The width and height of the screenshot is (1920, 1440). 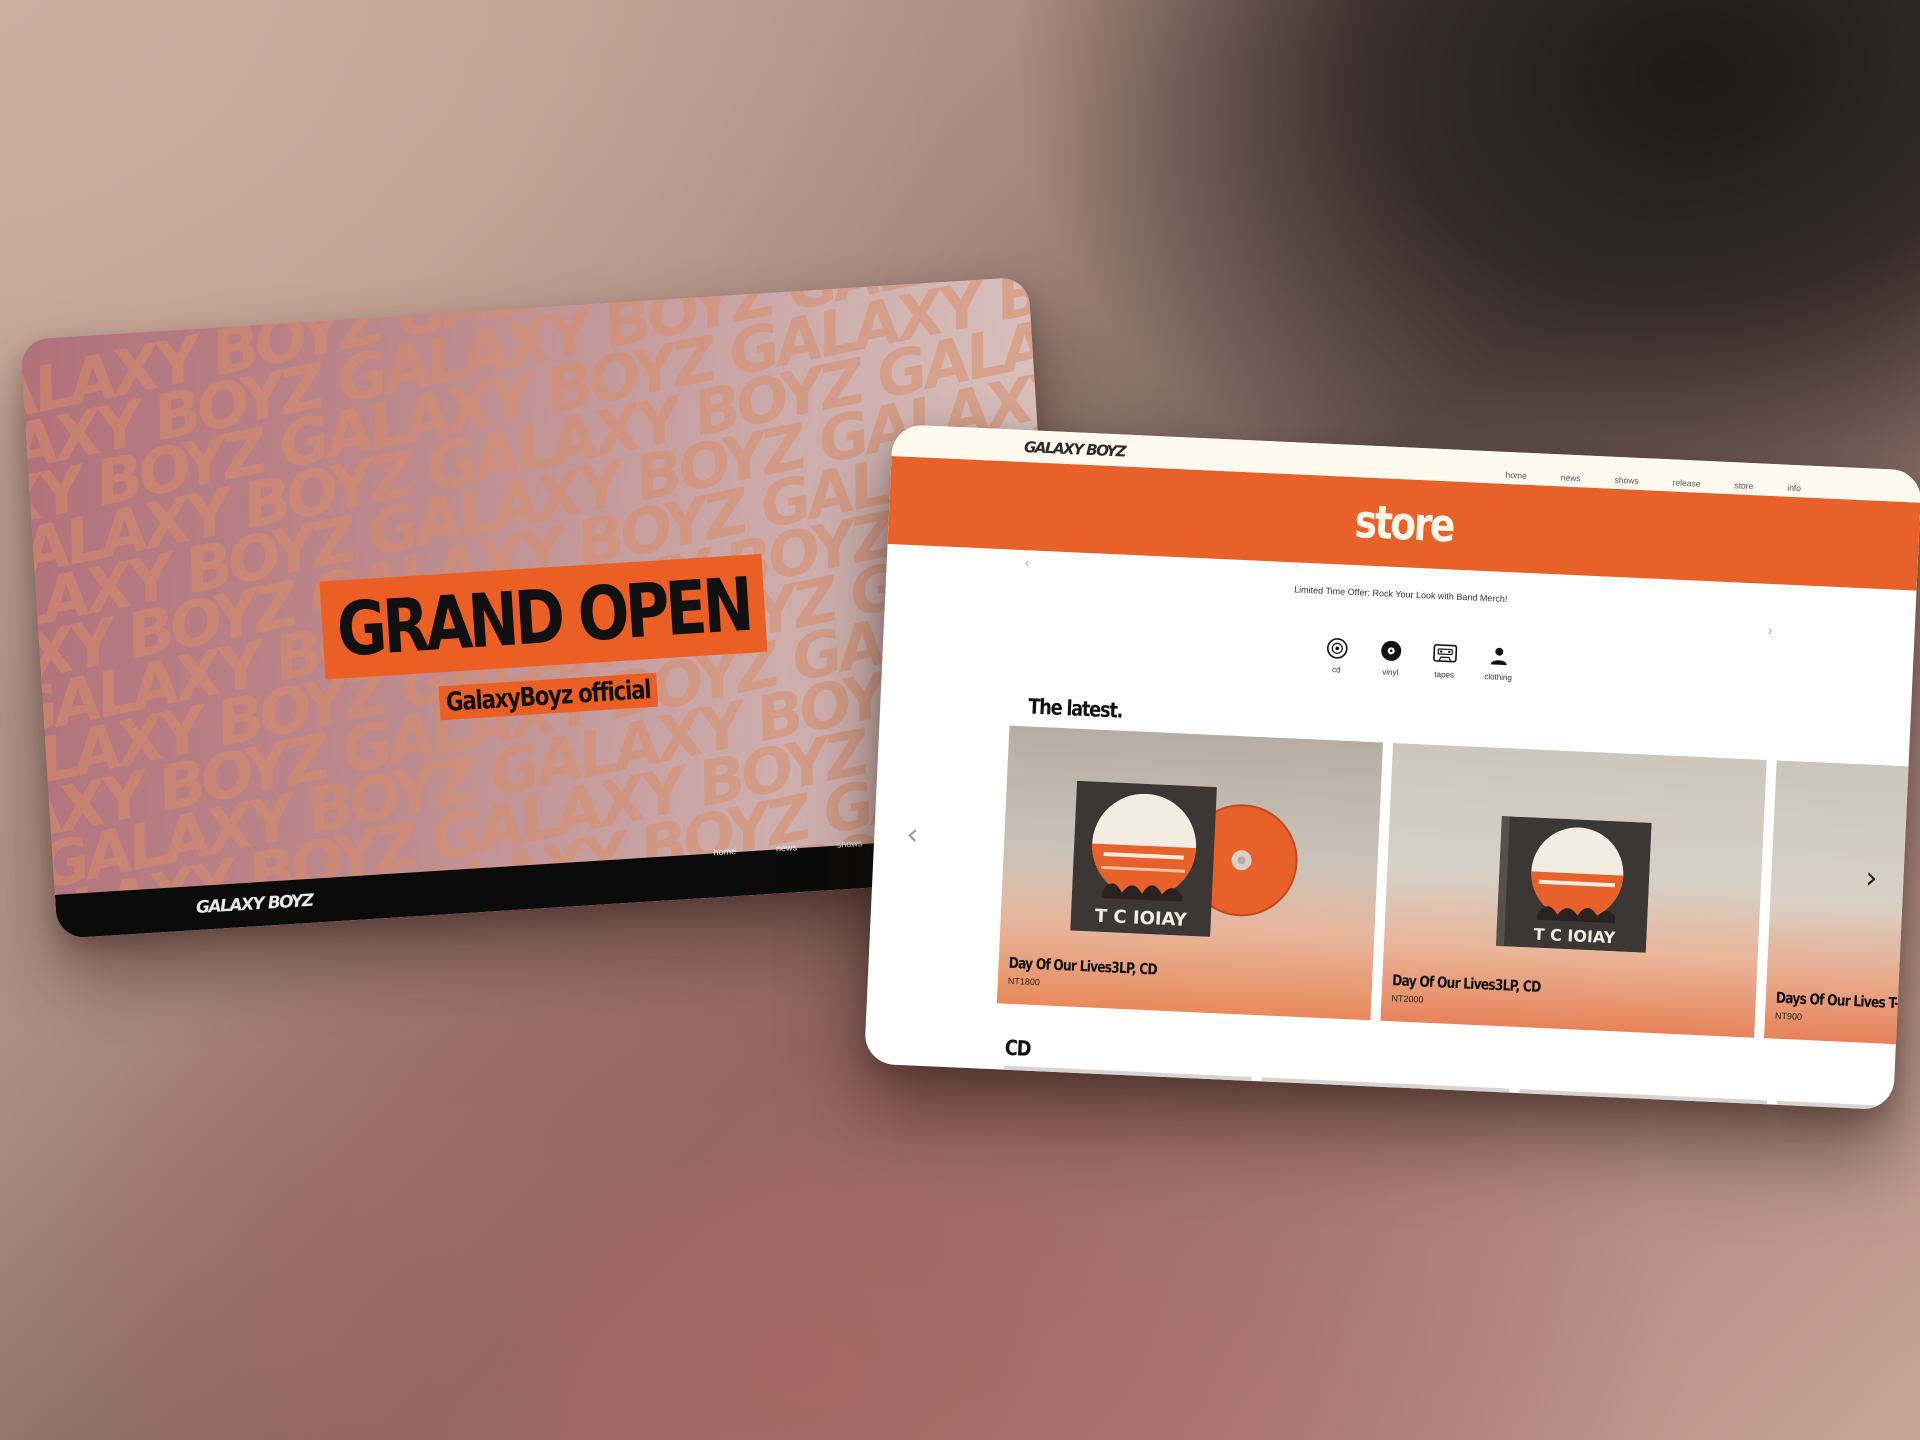 I want to click on product-card: Days Of Our Lives T-shirt NT900, so click(x=1842, y=902).